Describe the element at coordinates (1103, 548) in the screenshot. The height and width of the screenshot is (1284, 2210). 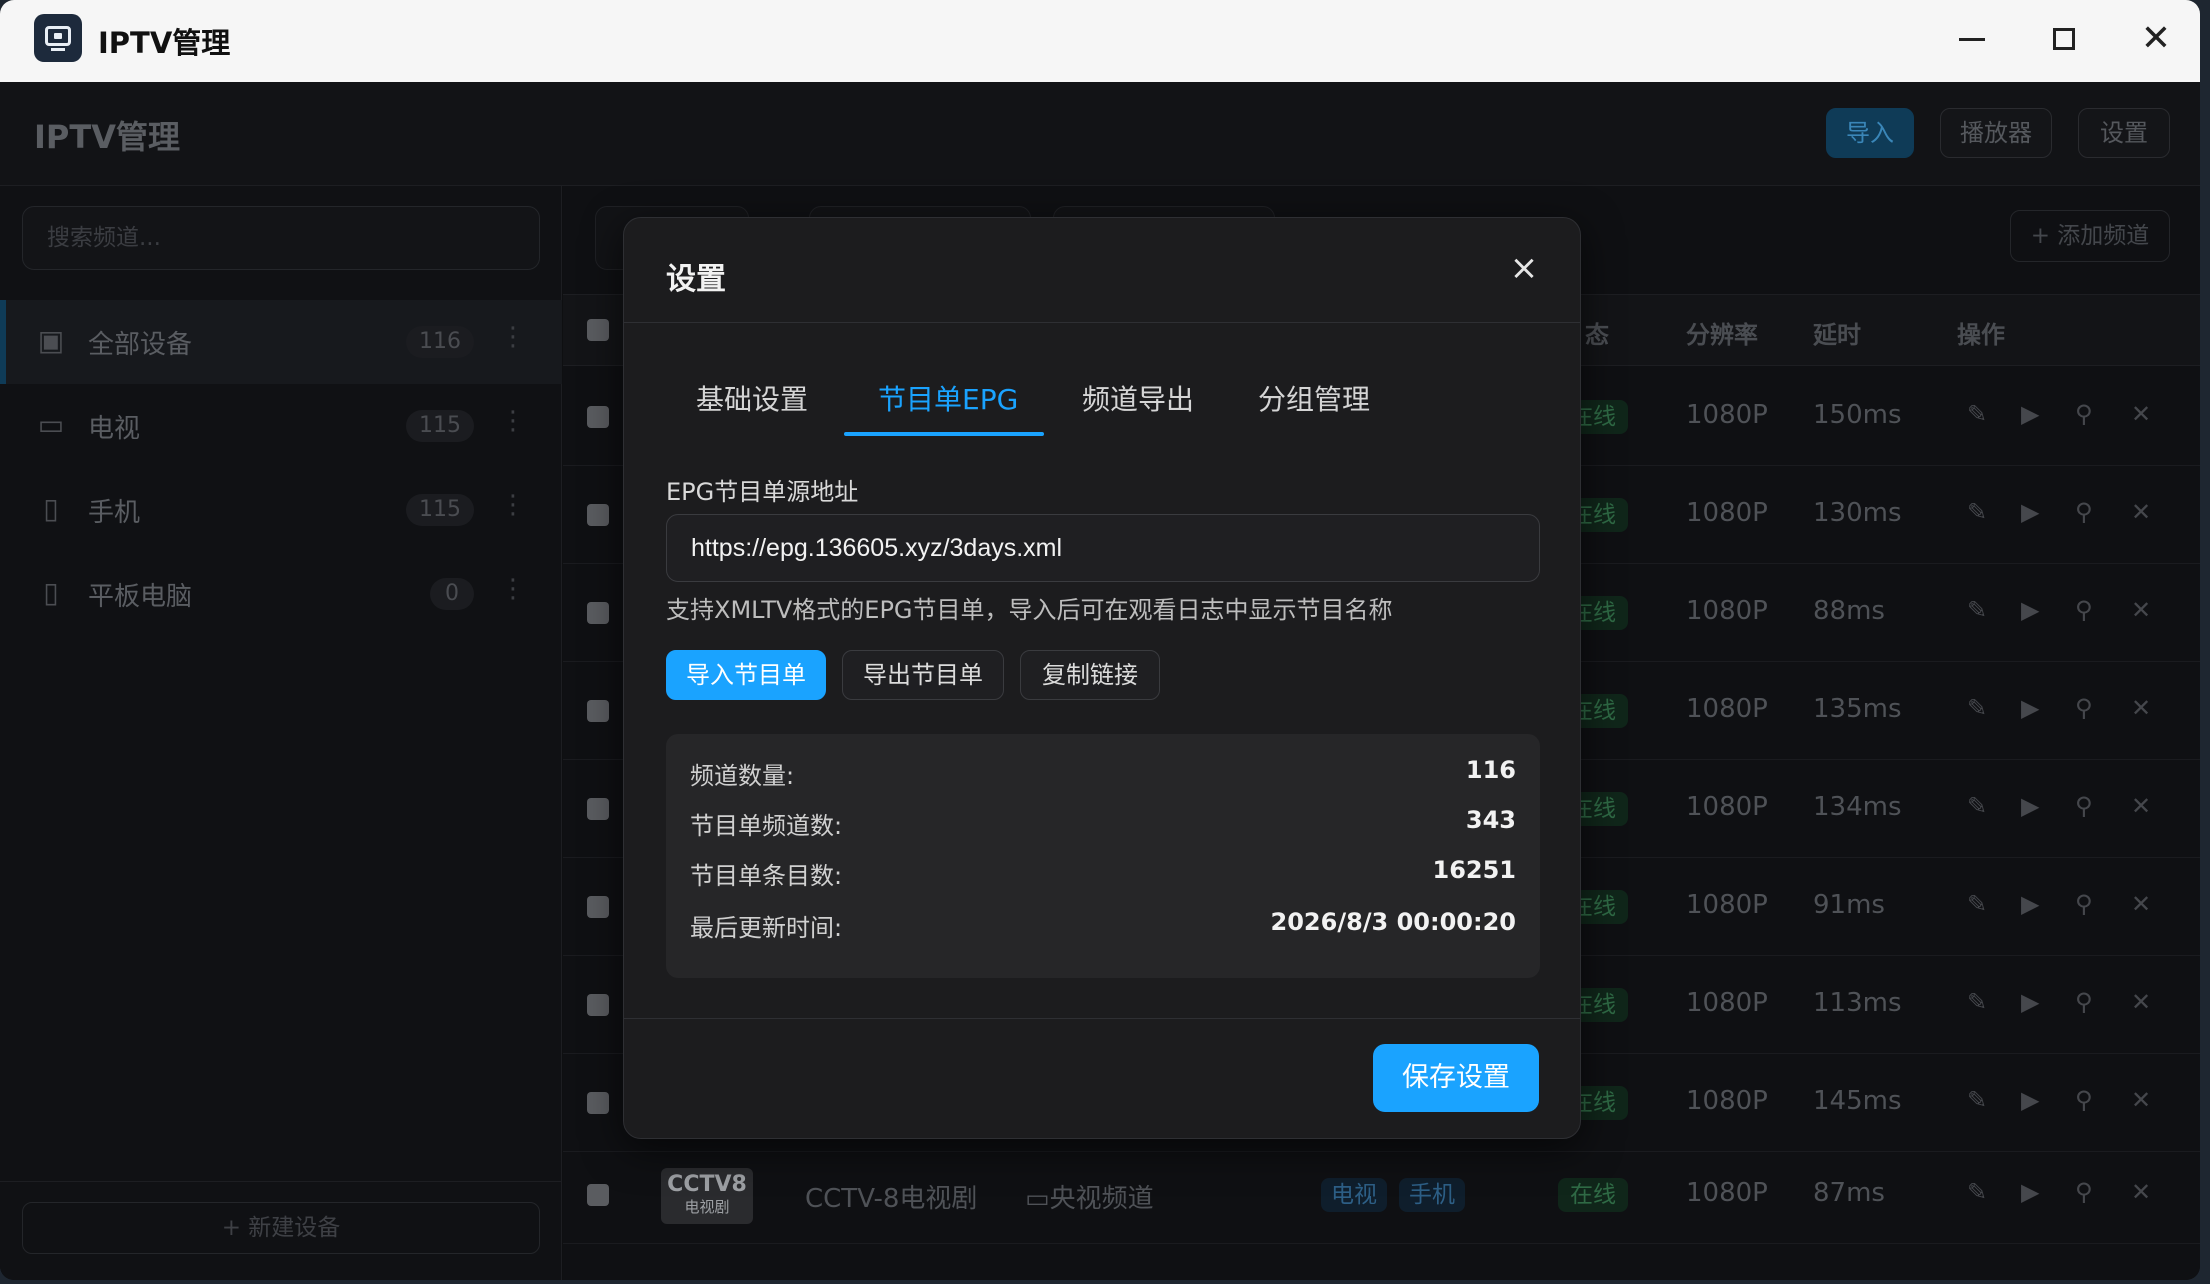
I see `epg-url-input: https://epg.136605.xyz/3days.xml` at that location.